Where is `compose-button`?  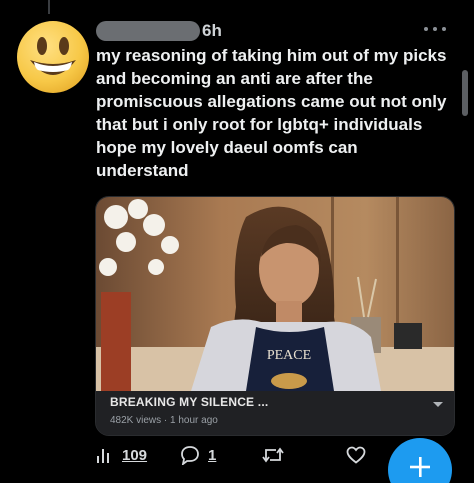
compose-button is located at coordinates (420, 460).